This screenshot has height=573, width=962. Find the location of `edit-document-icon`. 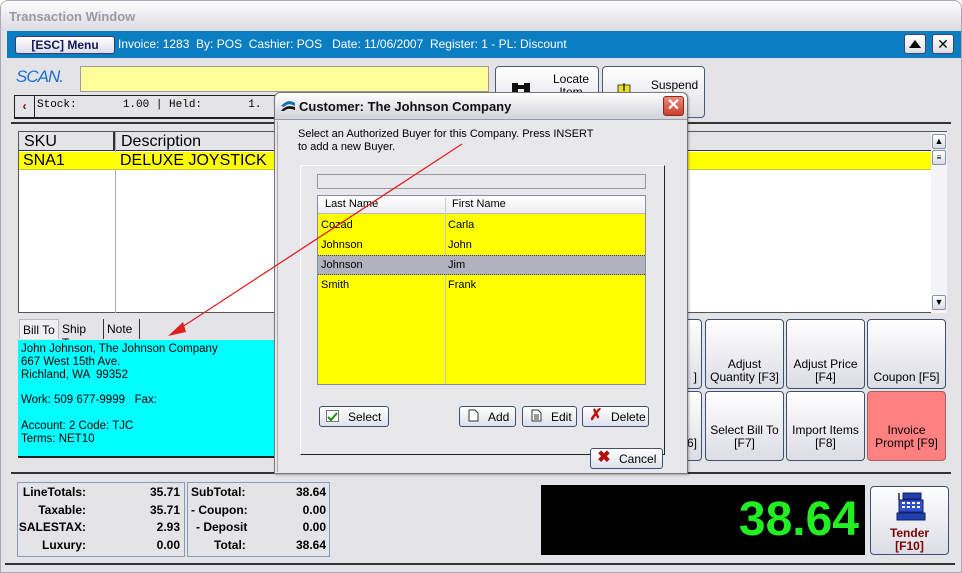

edit-document-icon is located at coordinates (536, 416).